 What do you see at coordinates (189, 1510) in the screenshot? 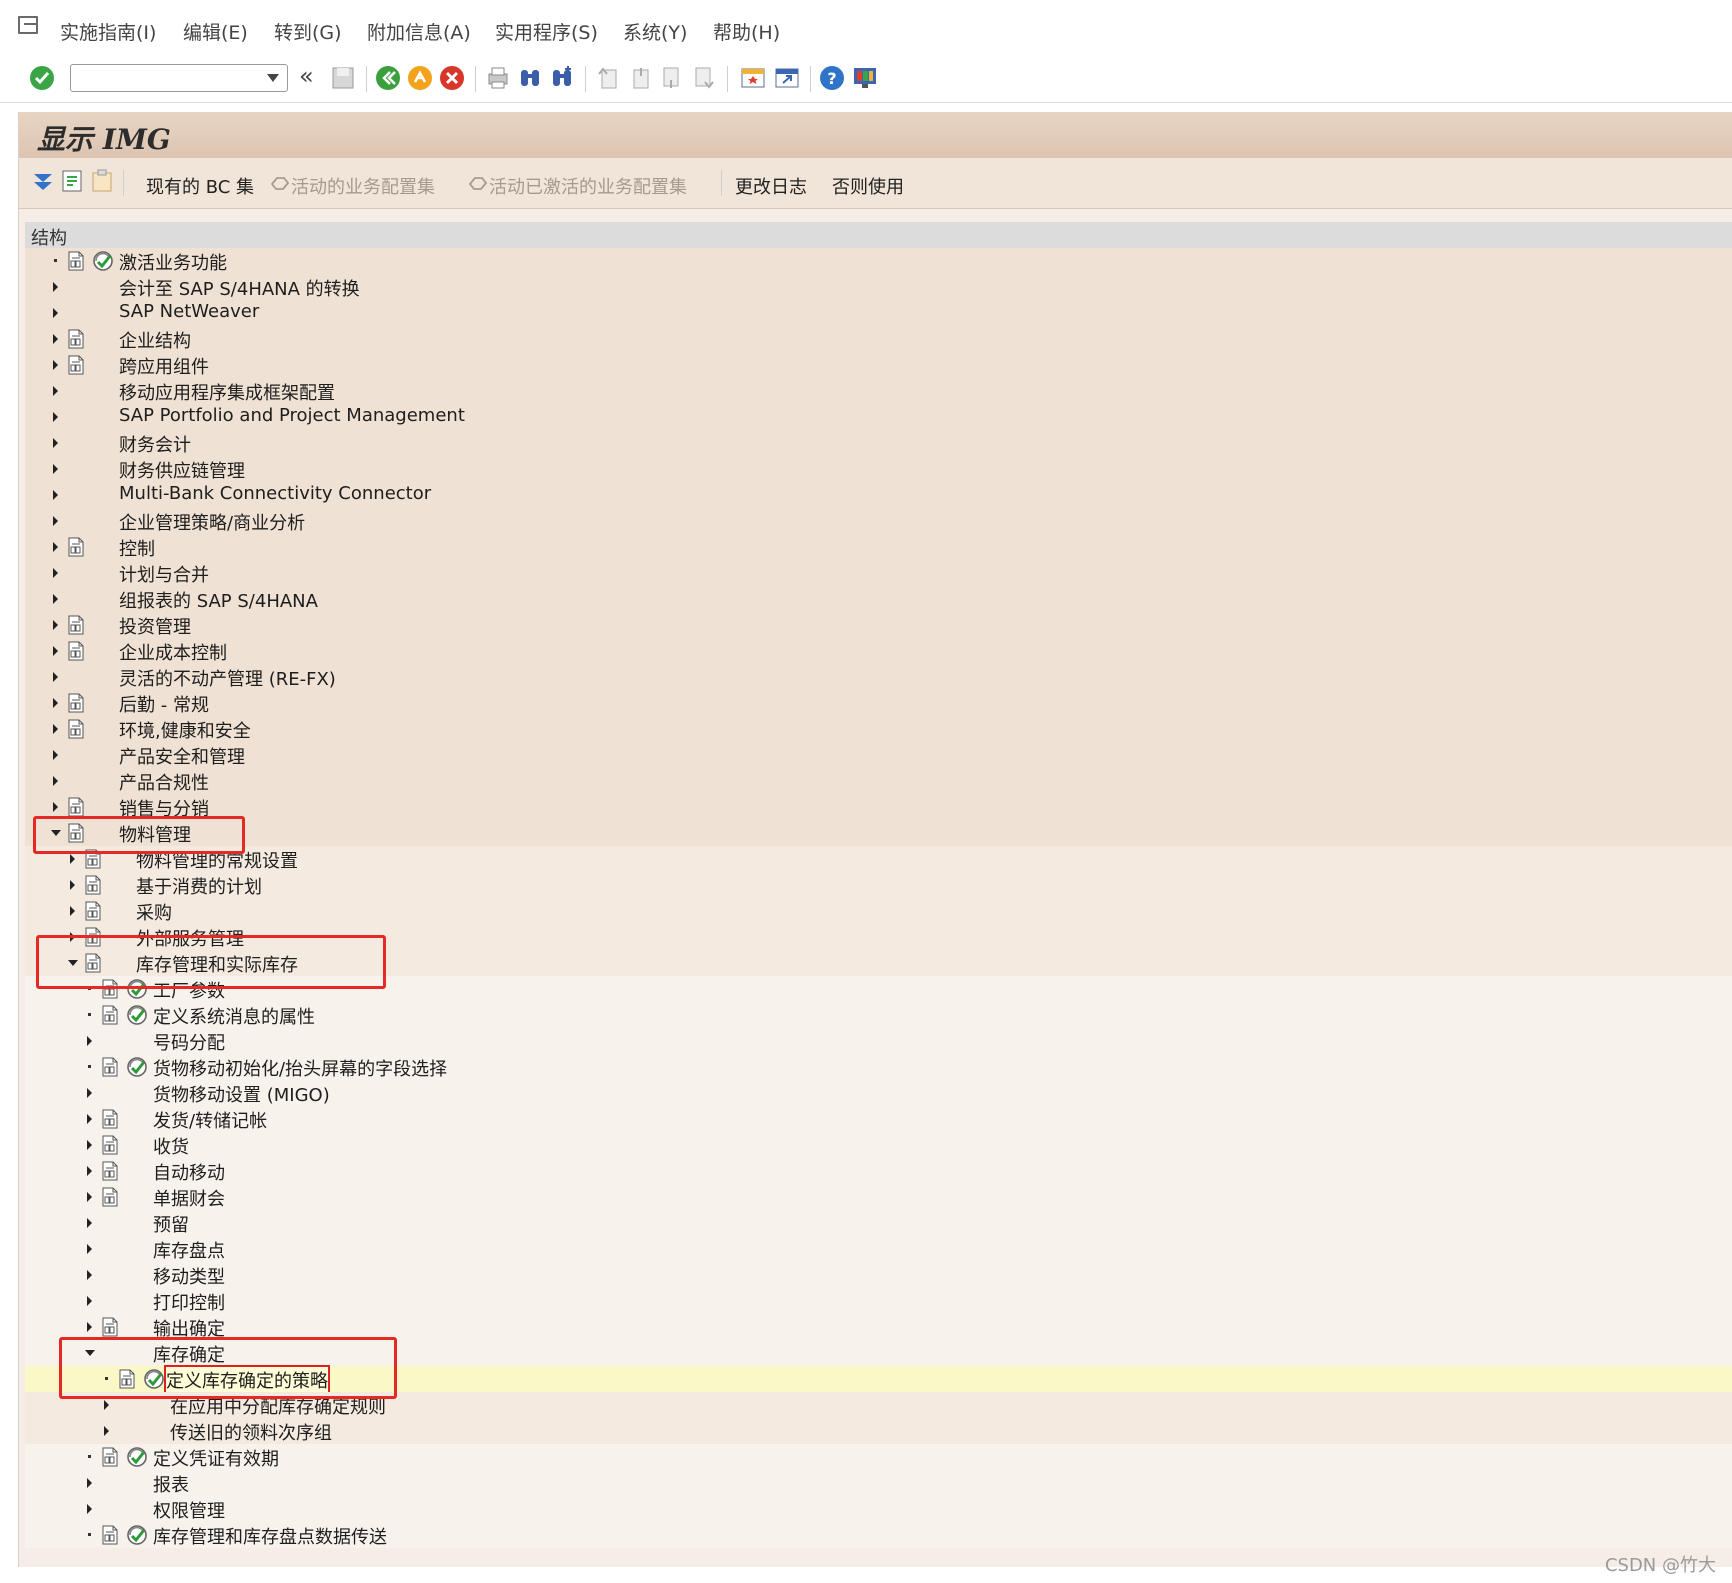
I see `tree-node-label: 权限管理` at bounding box center [189, 1510].